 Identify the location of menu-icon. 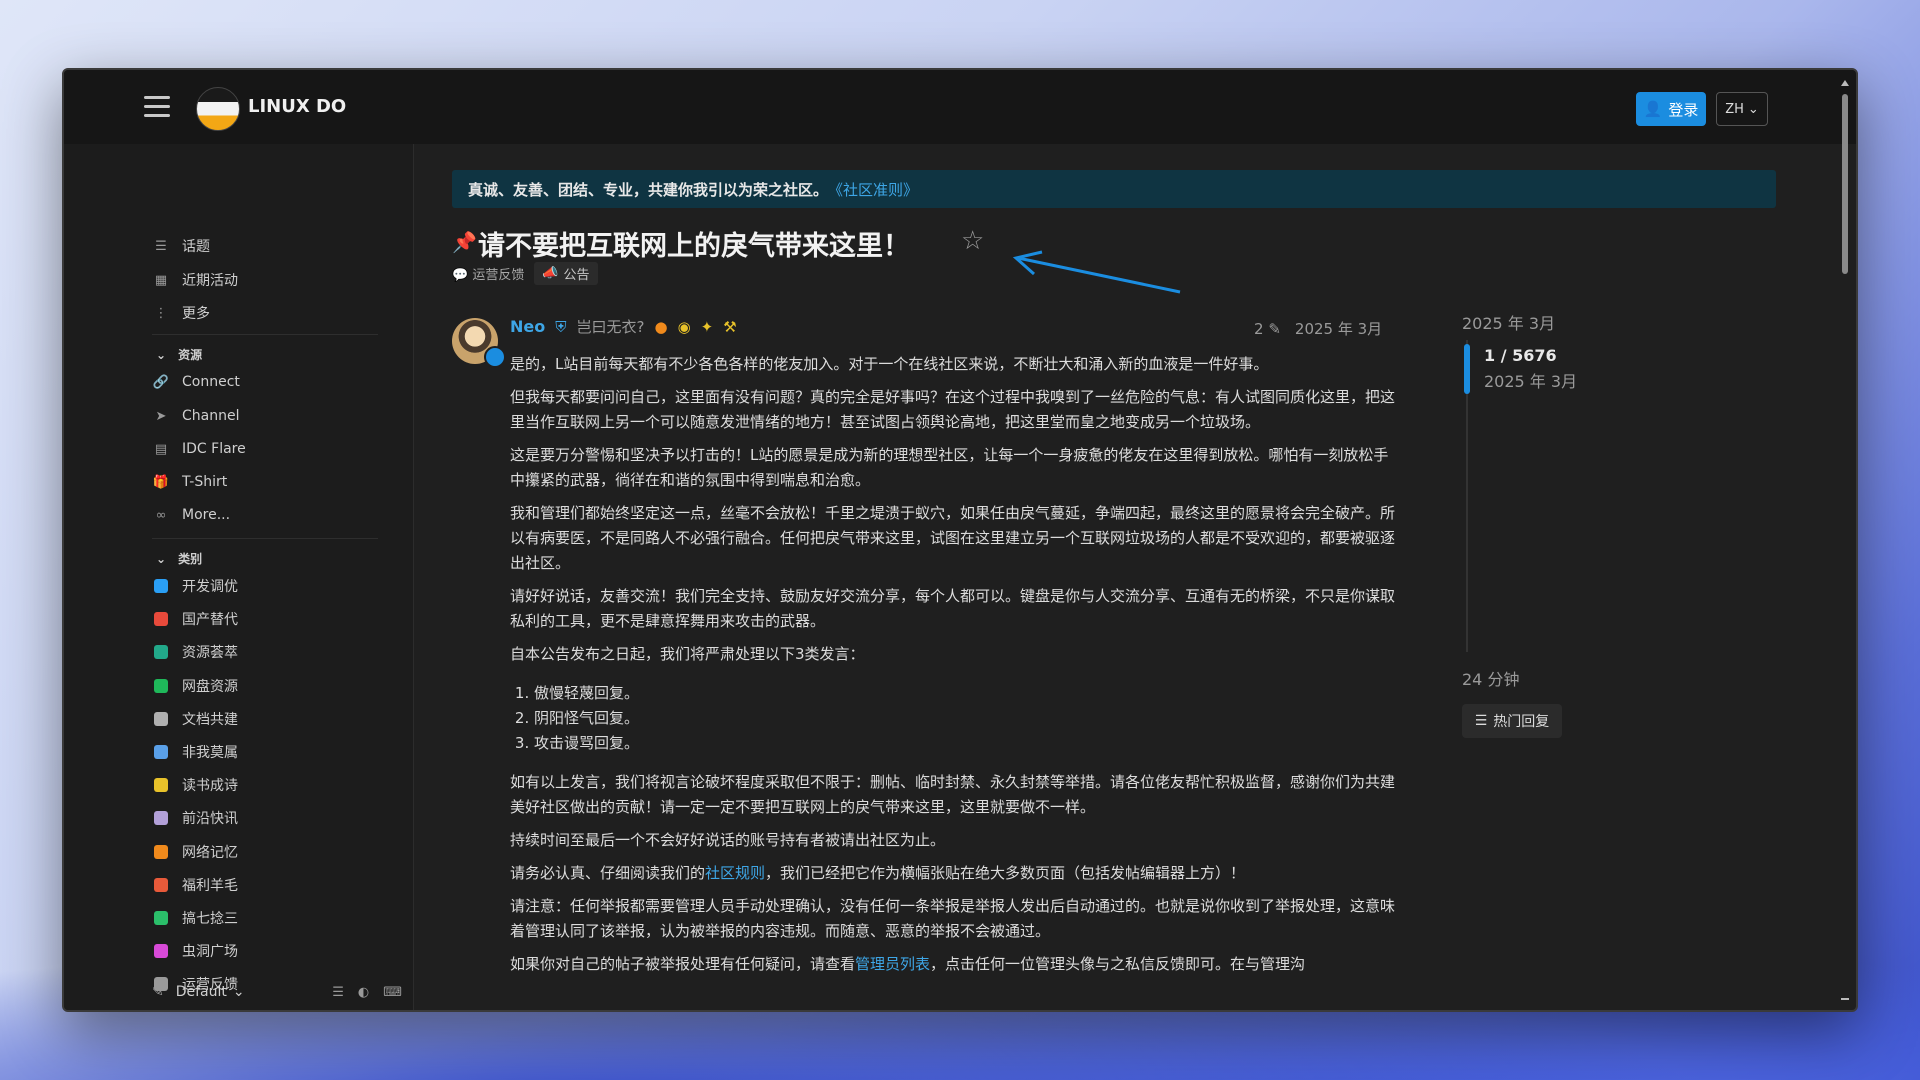
(157, 107).